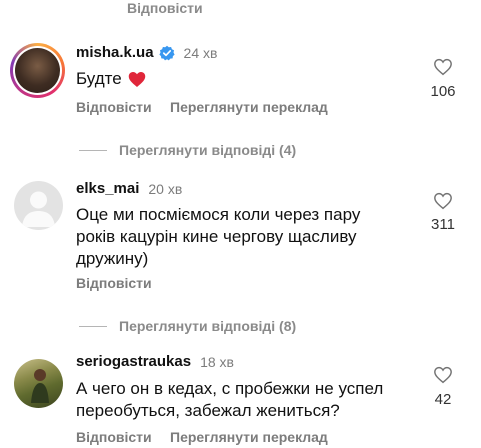 Image resolution: width=481 pixels, height=448 pixels. What do you see at coordinates (443, 91) in the screenshot?
I see `like-count: 106` at bounding box center [443, 91].